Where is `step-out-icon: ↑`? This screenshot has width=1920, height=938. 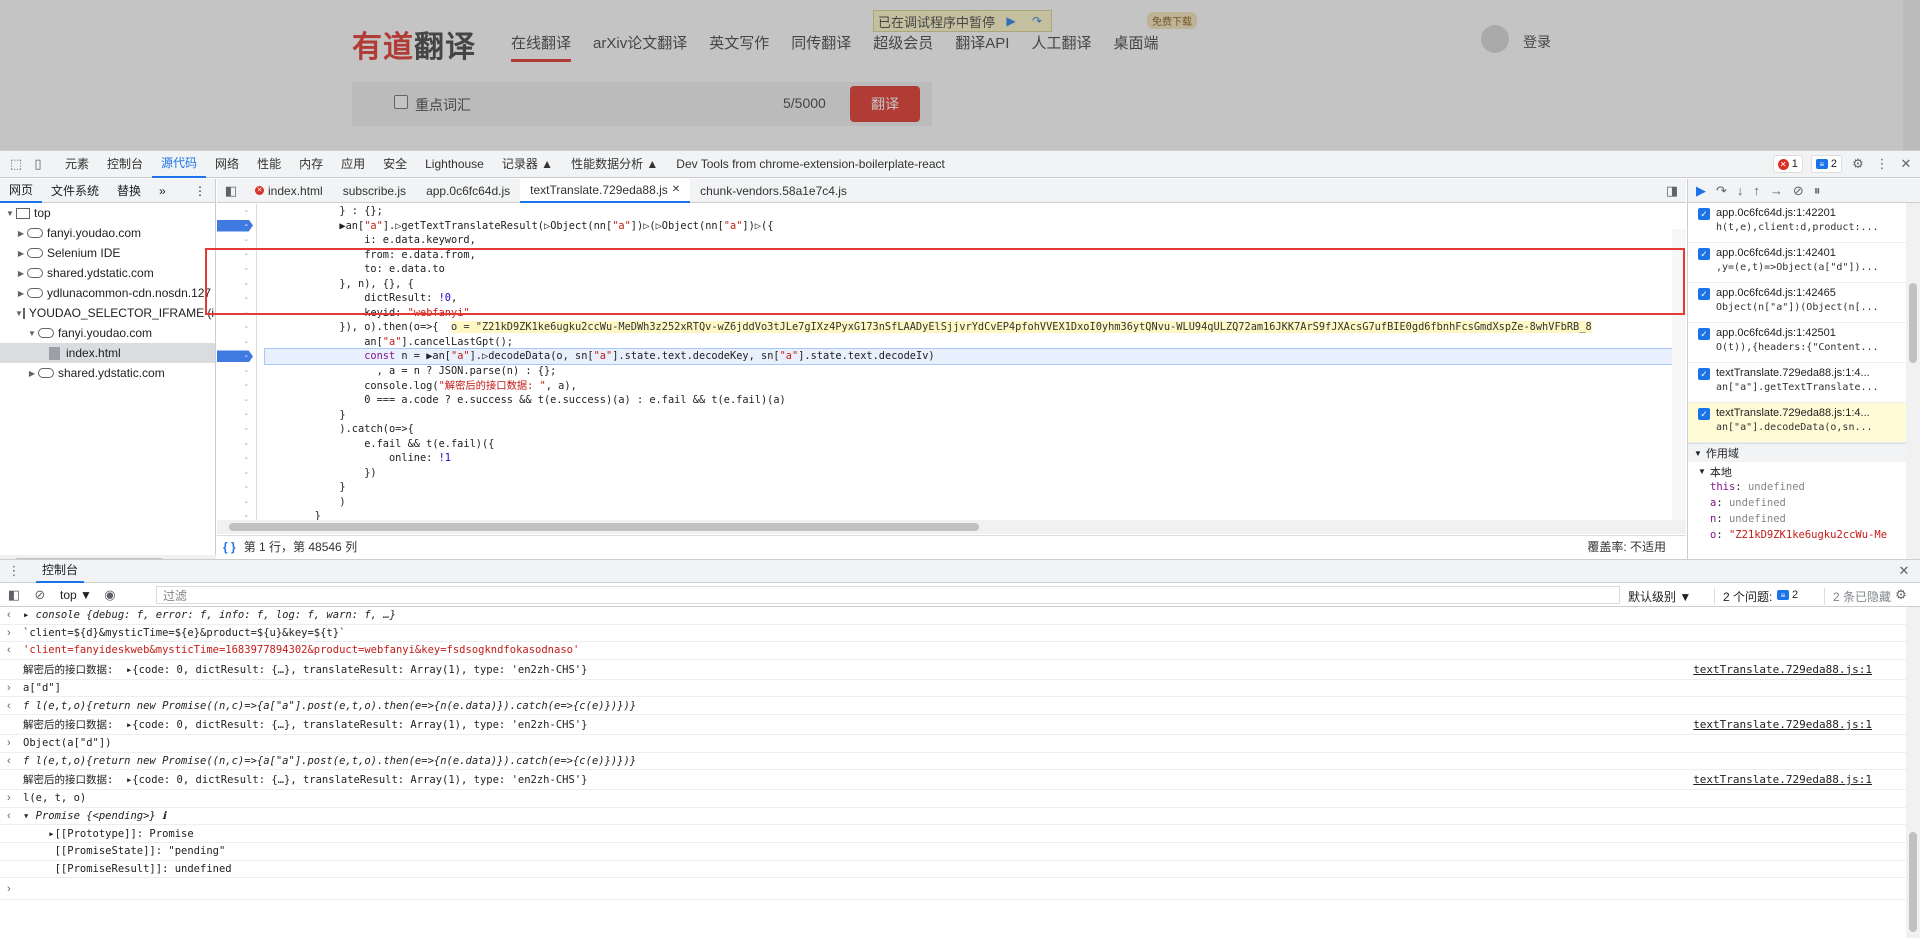
step-out-icon: ↑ is located at coordinates (1756, 190).